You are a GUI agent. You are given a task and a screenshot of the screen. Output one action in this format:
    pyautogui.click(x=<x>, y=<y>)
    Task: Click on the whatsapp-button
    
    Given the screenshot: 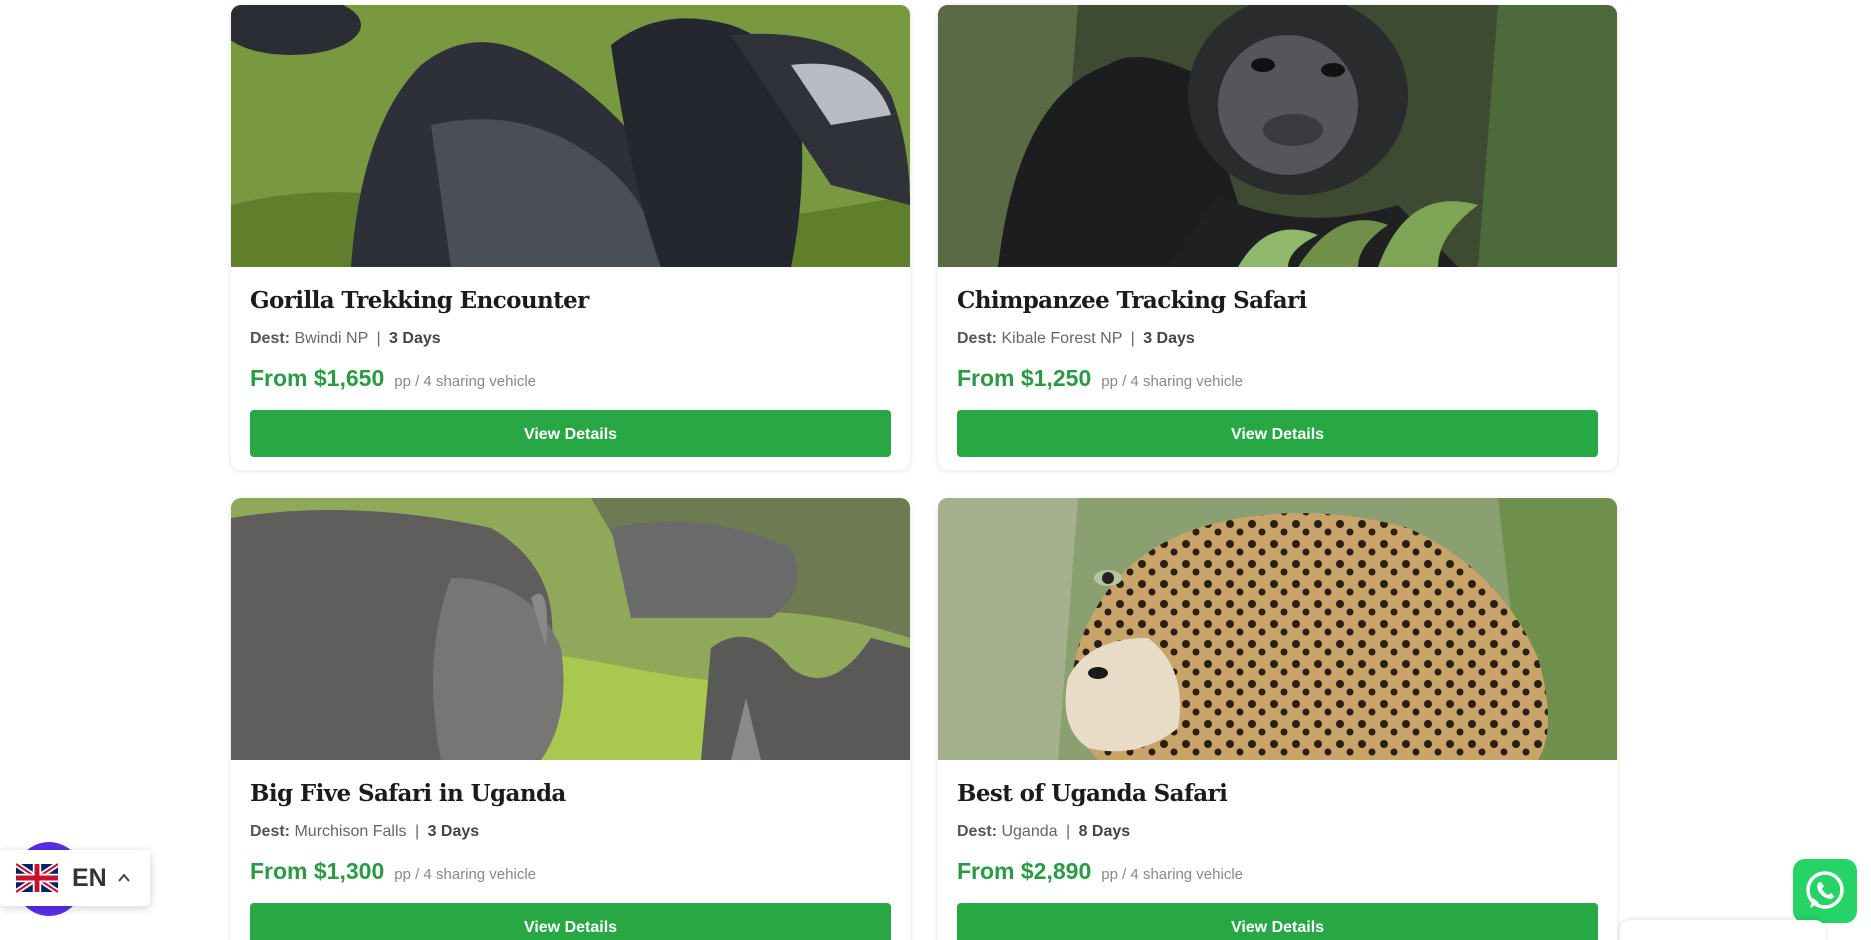 What is the action you would take?
    pyautogui.click(x=1825, y=891)
    